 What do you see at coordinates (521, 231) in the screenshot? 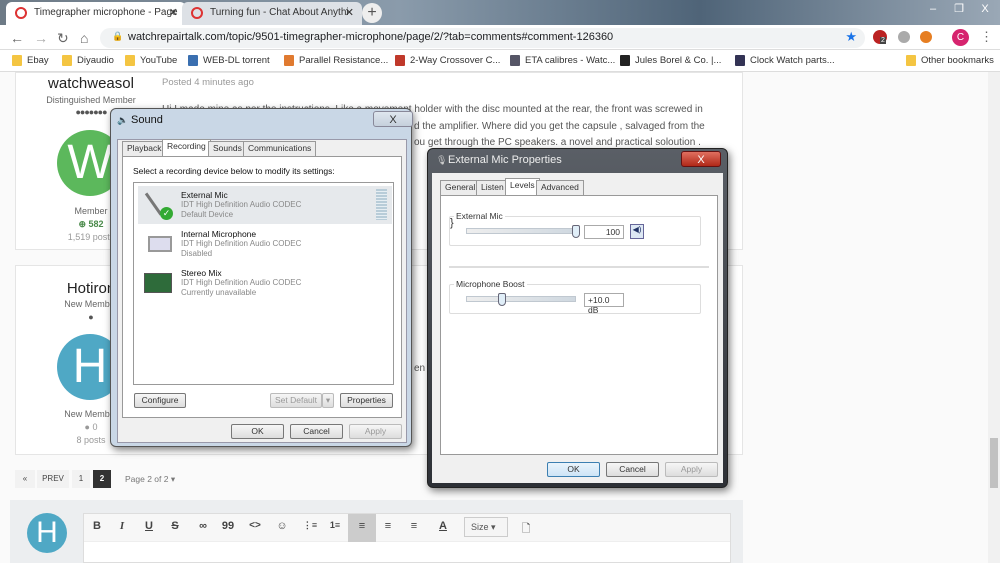
I see `mic-level-slider` at bounding box center [521, 231].